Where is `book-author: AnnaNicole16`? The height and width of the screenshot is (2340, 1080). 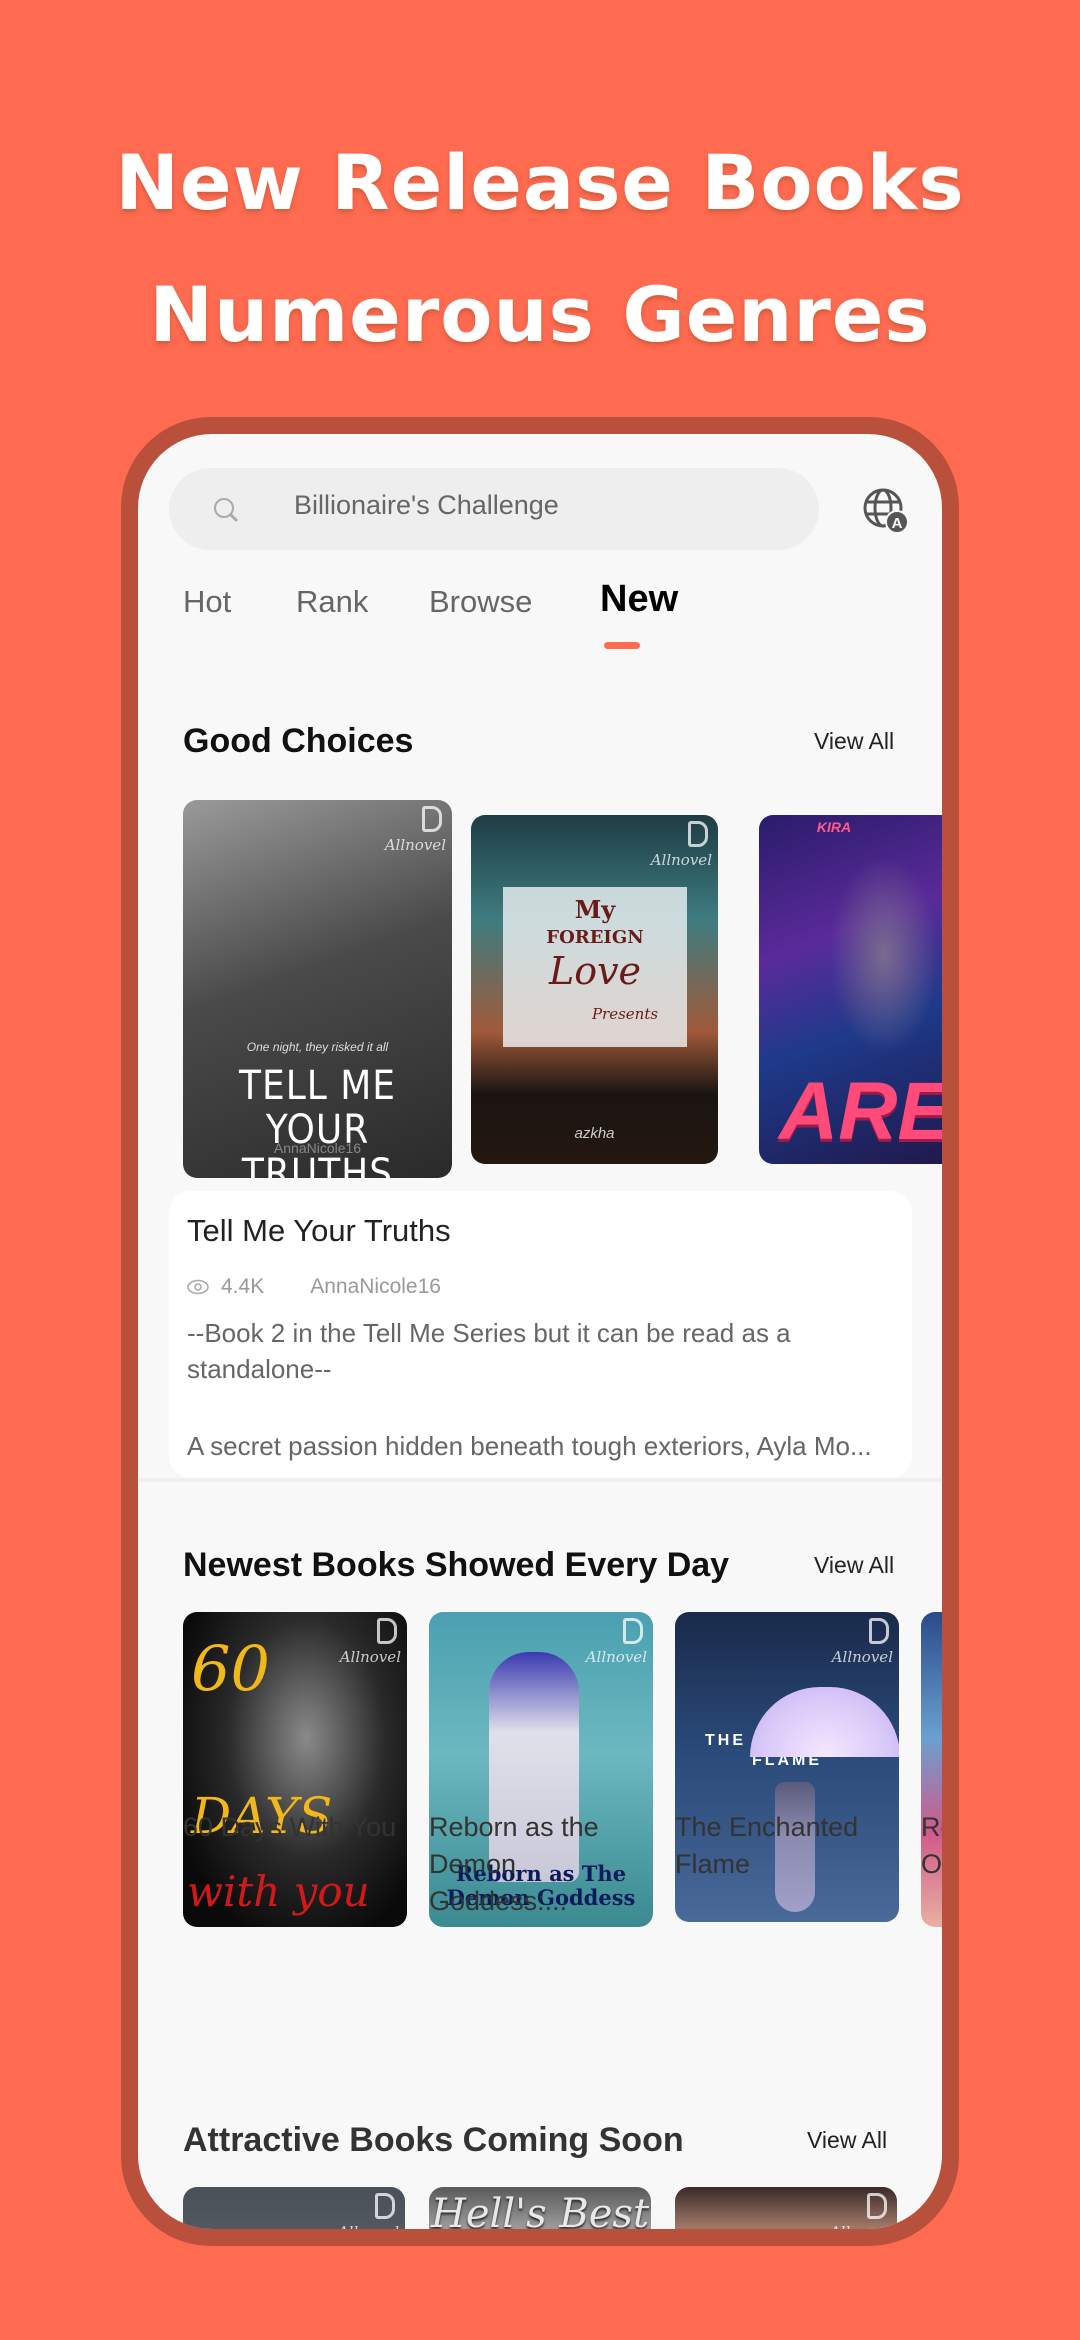 book-author: AnnaNicole16 is located at coordinates (375, 1286).